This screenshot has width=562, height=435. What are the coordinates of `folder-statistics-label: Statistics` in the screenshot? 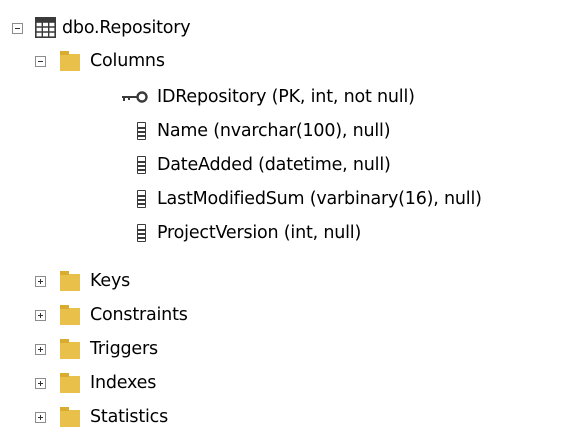 It's located at (129, 417).